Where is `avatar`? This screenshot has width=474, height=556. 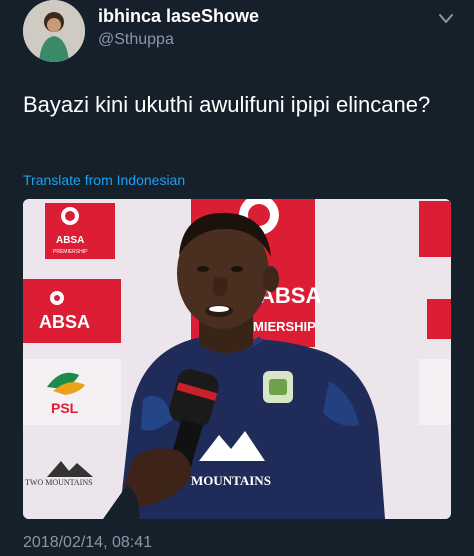 avatar is located at coordinates (54, 31).